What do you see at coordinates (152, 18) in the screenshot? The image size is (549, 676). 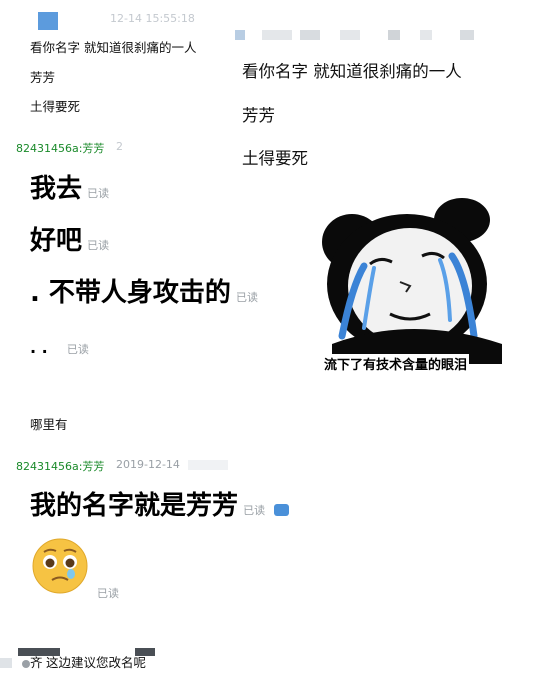 I see `timestamp-blurred: 12-14 15:55:18` at bounding box center [152, 18].